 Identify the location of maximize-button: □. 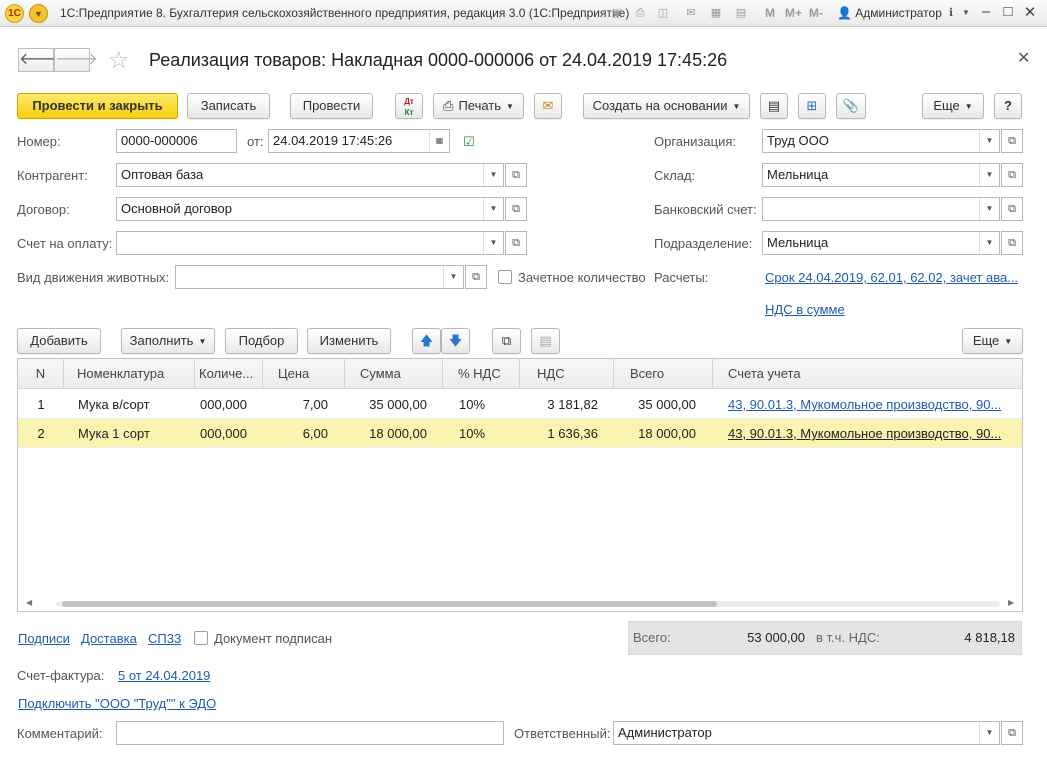
(1008, 11).